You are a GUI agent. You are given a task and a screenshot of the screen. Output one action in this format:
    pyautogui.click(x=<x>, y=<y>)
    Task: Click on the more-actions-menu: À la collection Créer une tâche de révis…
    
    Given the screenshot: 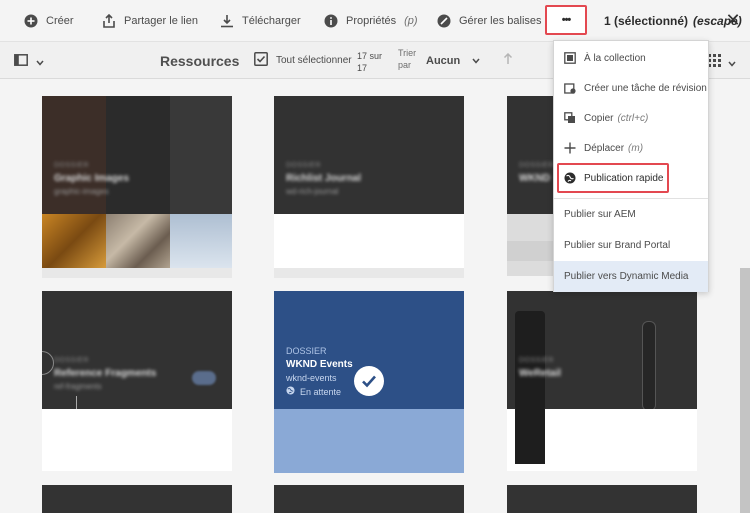 What is the action you would take?
    pyautogui.click(x=631, y=166)
    